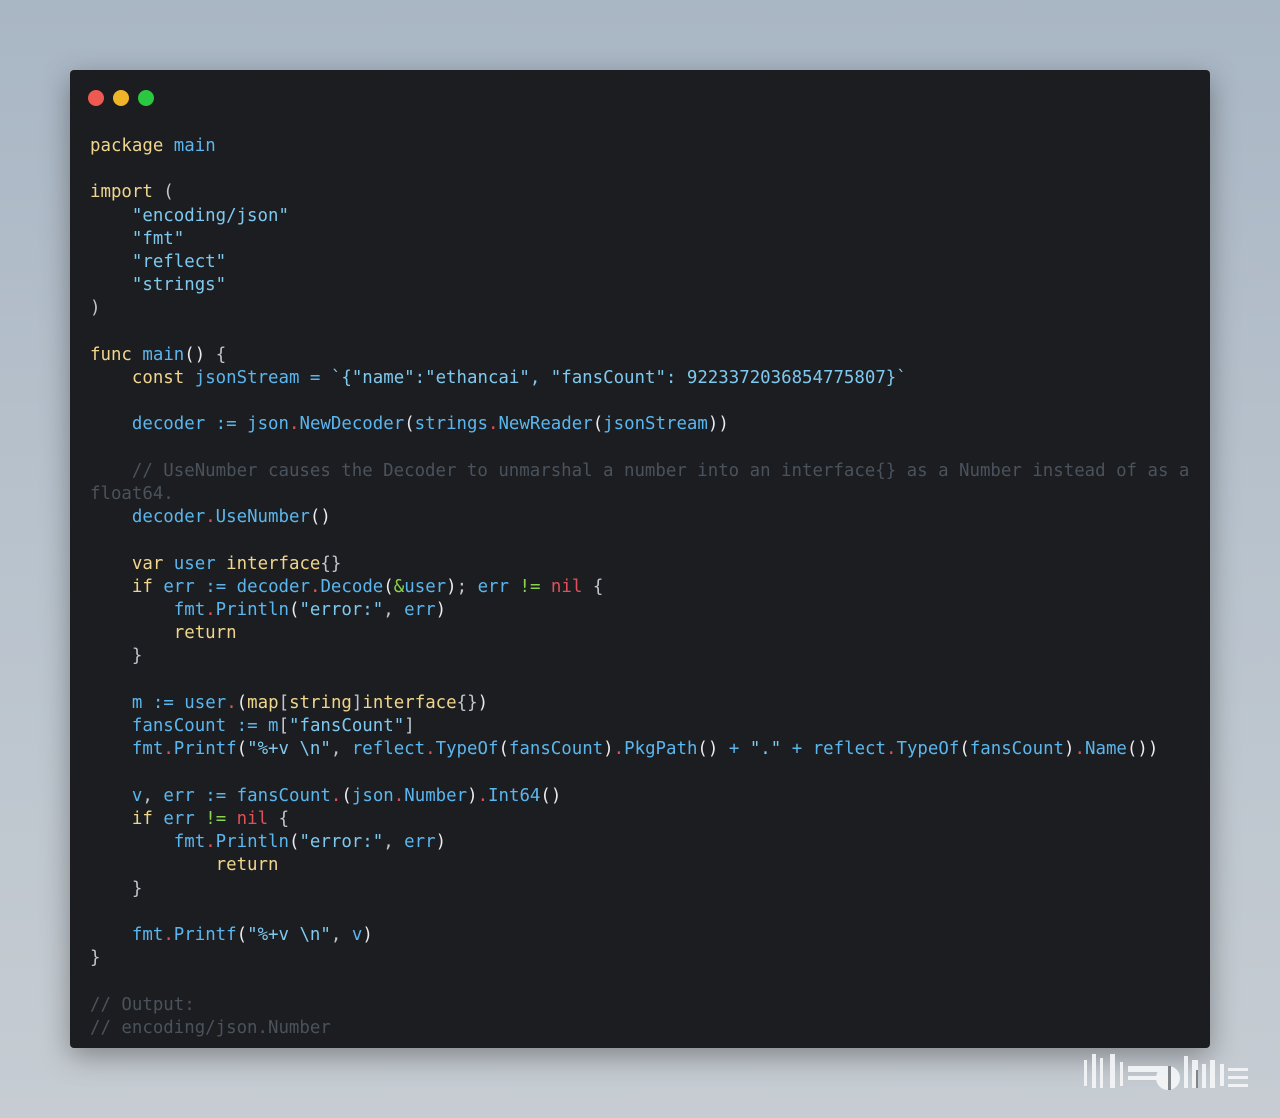 The image size is (1280, 1118). I want to click on code-line: }, so click(647, 656).